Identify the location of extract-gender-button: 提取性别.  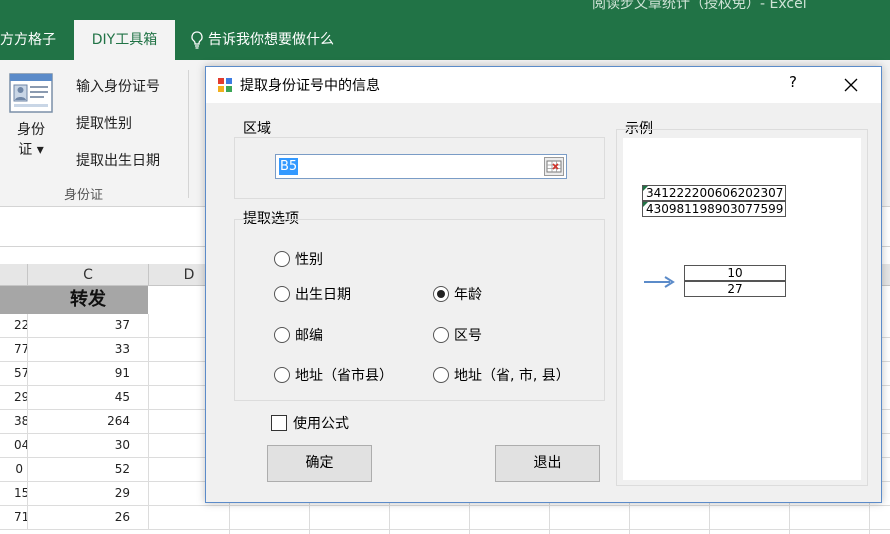
(104, 123).